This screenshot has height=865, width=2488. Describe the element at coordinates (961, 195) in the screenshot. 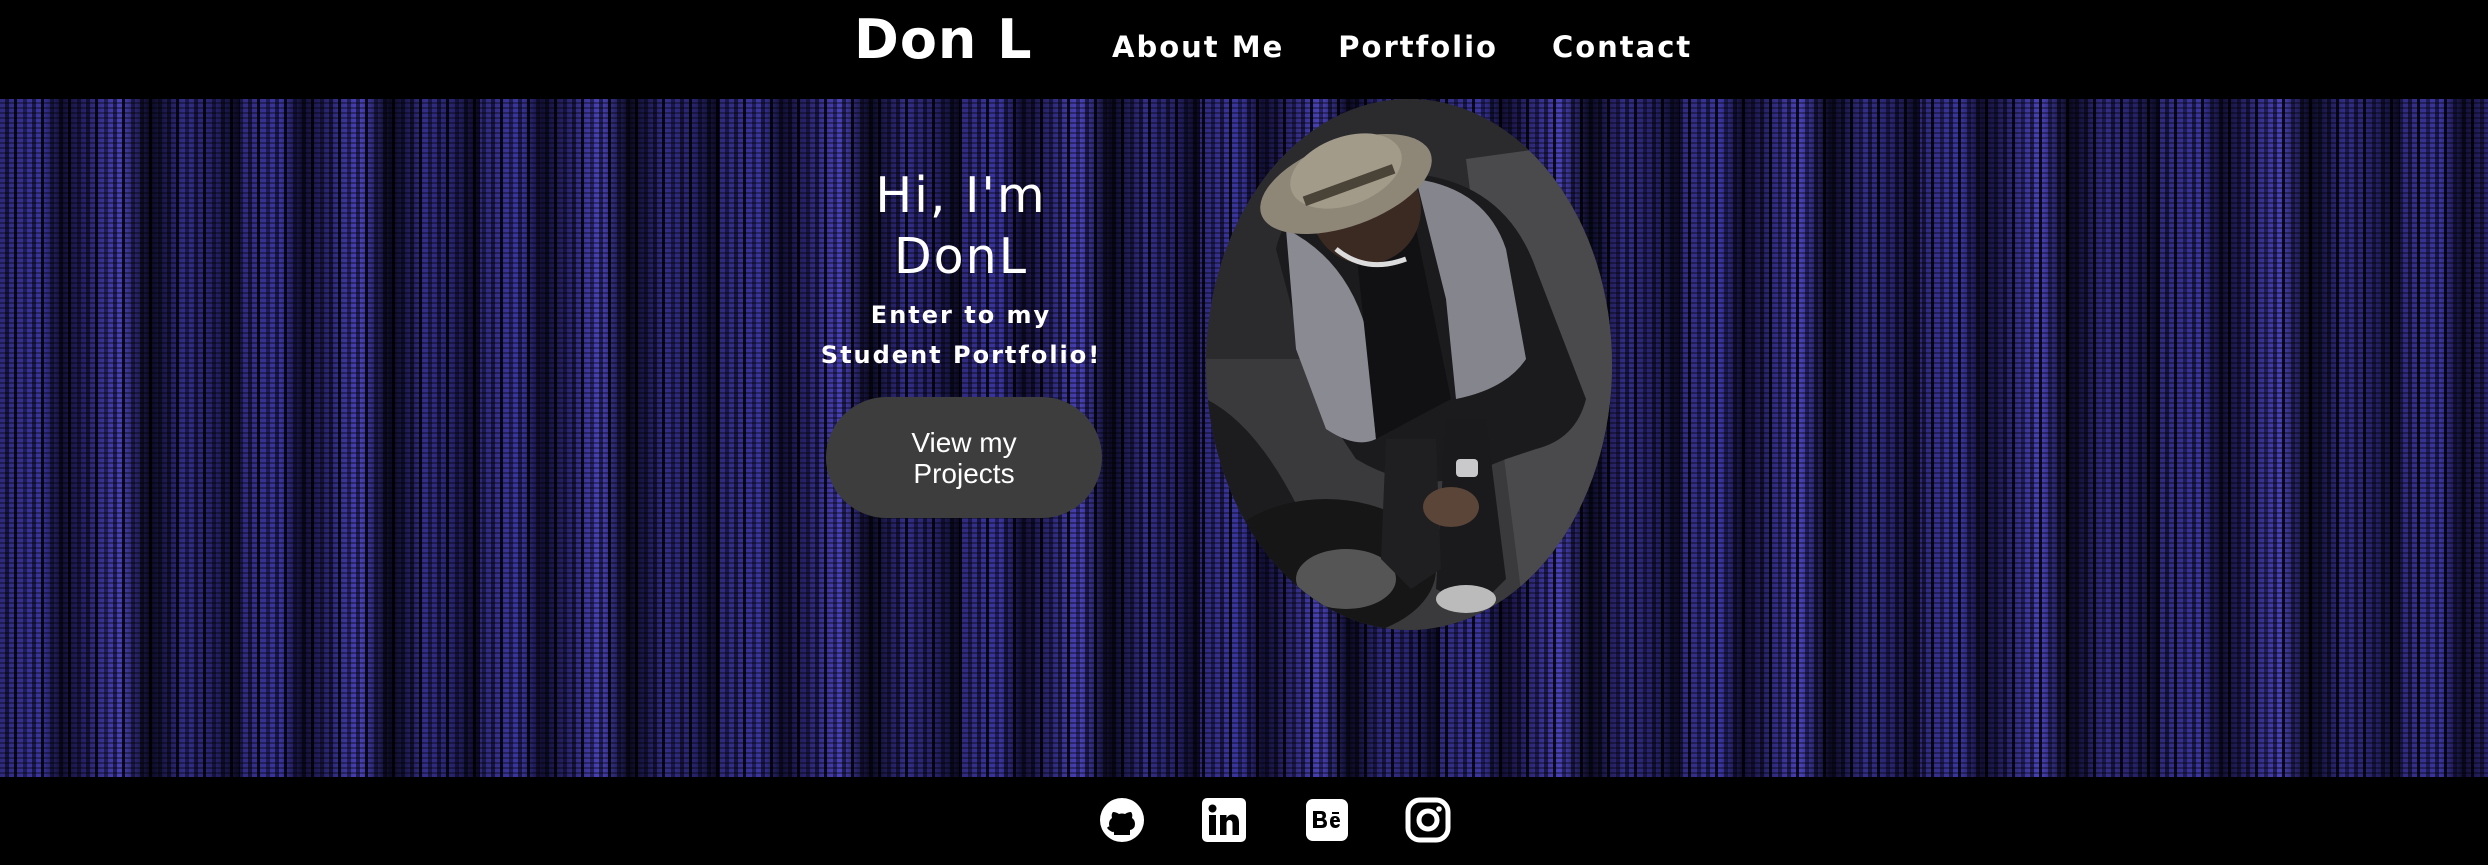

I see `hero-title-line-1: Hi, I'm` at that location.